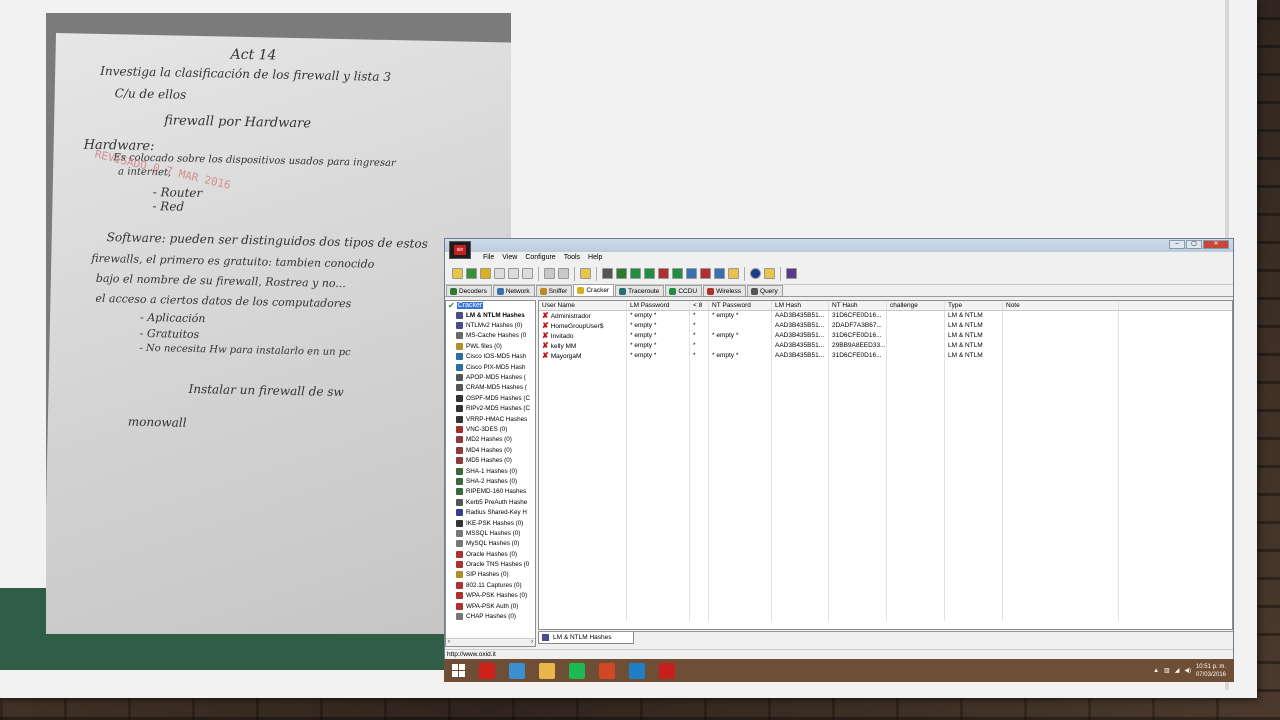 This screenshot has height=720, width=1280. Describe the element at coordinates (791, 273) in the screenshot. I see `user-icon` at that location.